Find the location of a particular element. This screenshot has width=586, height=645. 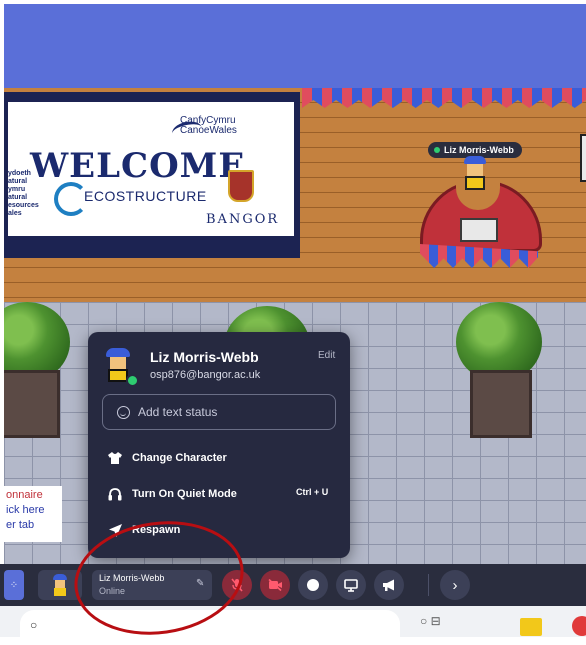

expand-toolbar-button: › is located at coordinates (455, 585).